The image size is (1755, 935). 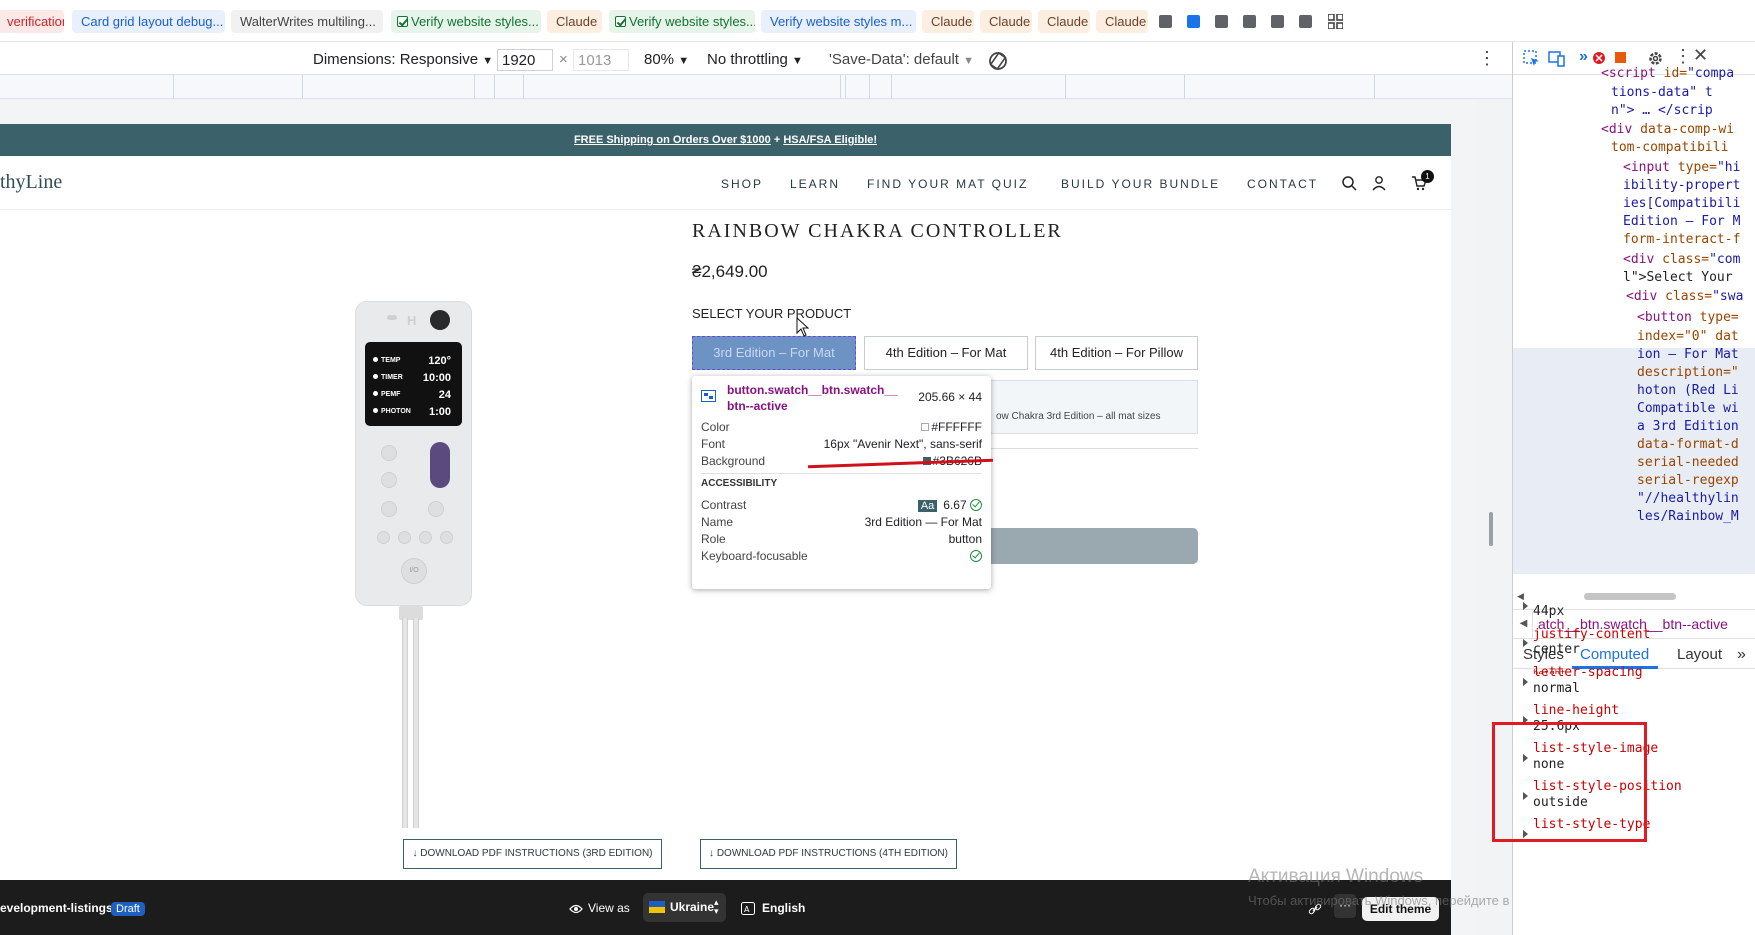 I want to click on dom-line: ibility-propert, so click(x=1681, y=185).